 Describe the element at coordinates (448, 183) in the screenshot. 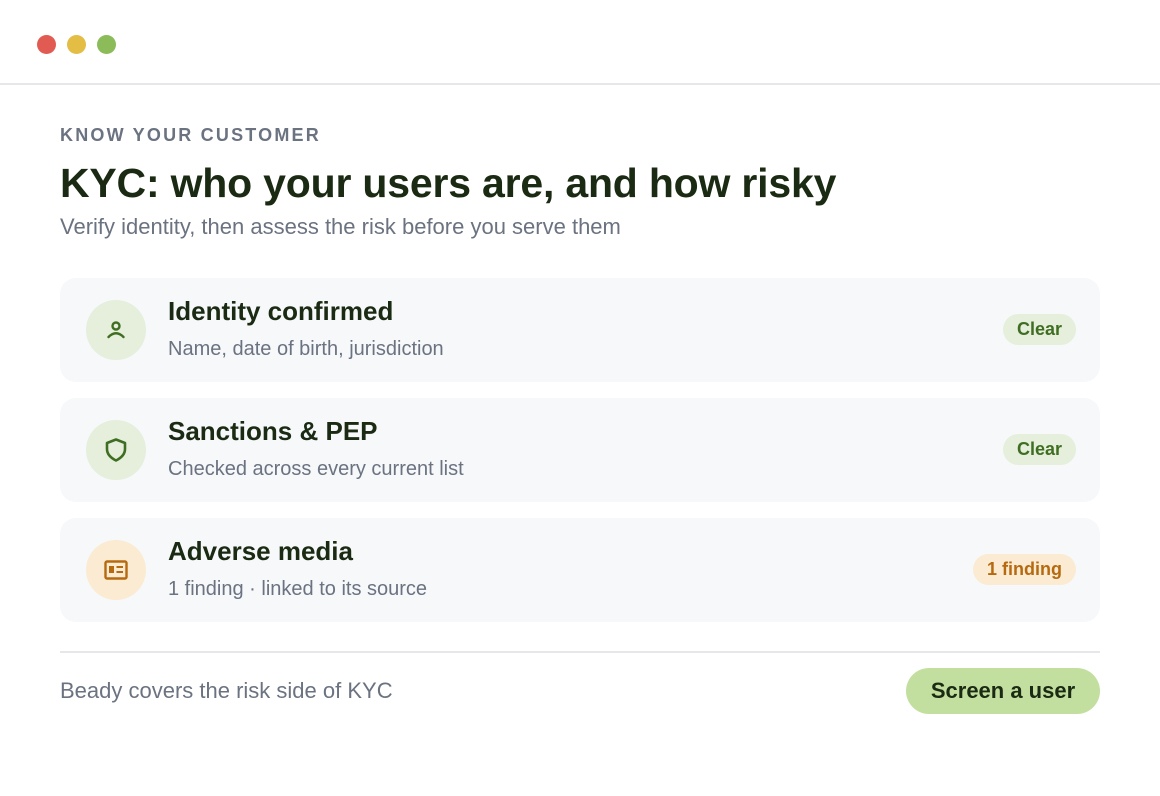

I see `page-title: KYC: who your users are, and how risky` at that location.